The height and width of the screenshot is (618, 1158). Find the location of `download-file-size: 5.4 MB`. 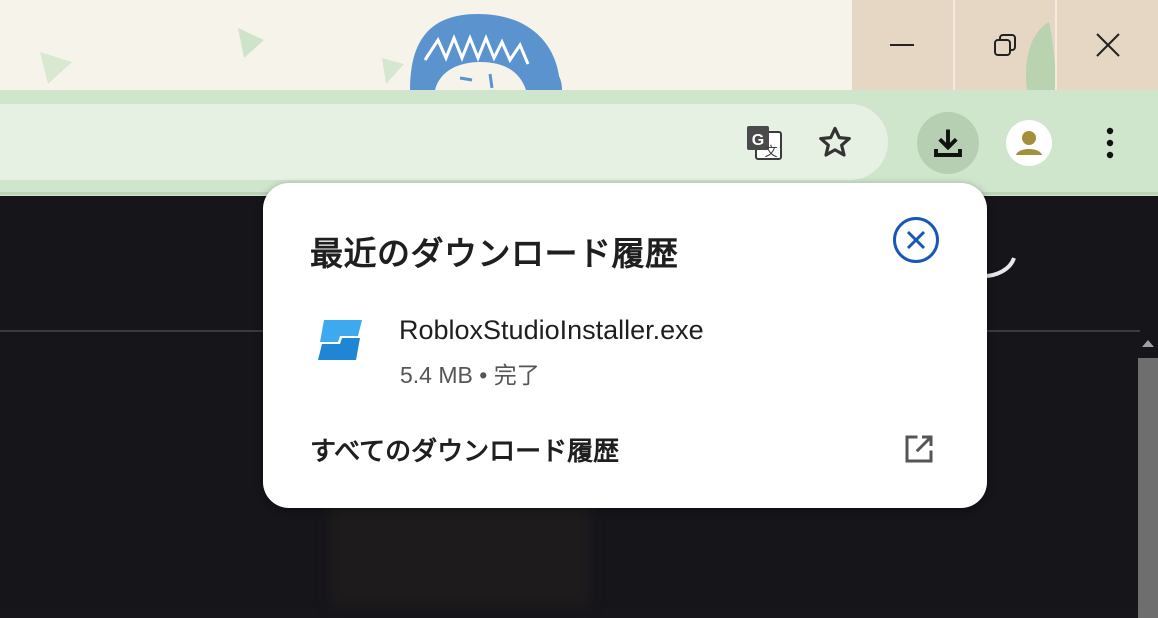

download-file-size: 5.4 MB is located at coordinates (436, 375).